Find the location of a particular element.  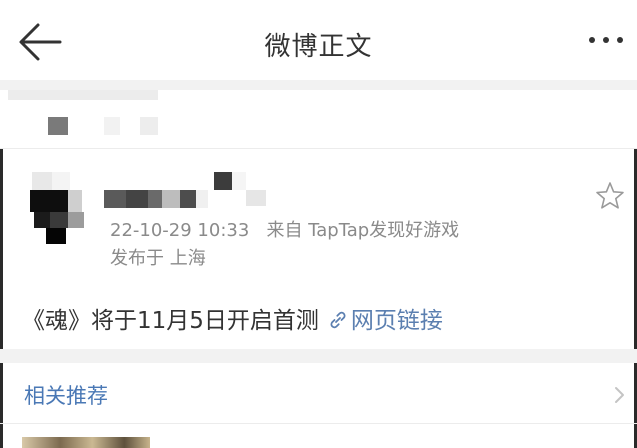

post-timestamp: 22-10-29 10:33 is located at coordinates (180, 230).